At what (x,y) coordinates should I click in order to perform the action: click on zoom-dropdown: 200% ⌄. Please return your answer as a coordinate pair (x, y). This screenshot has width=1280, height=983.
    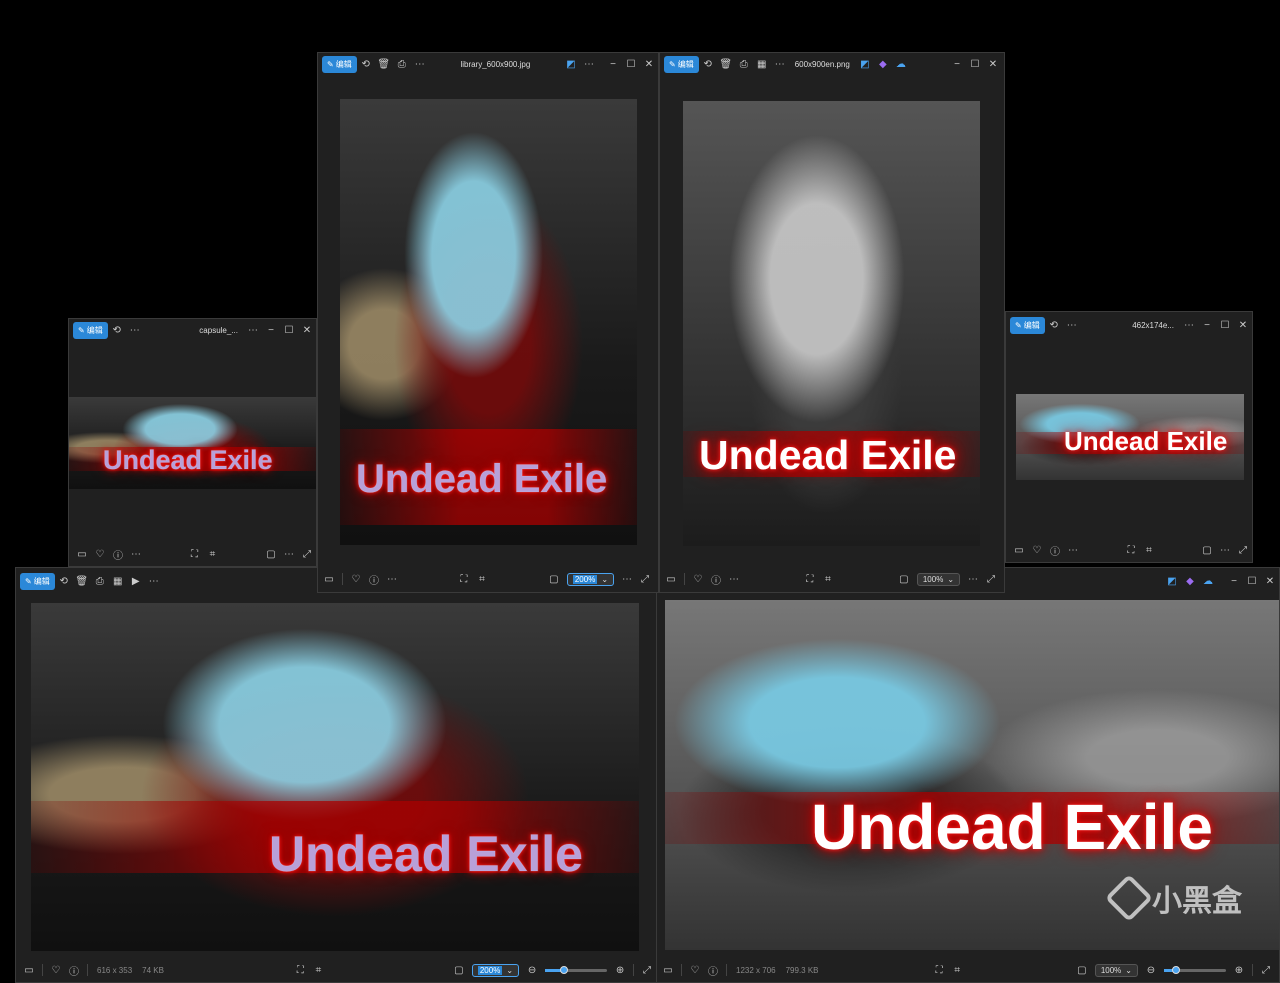
    Looking at the image, I should click on (495, 970).